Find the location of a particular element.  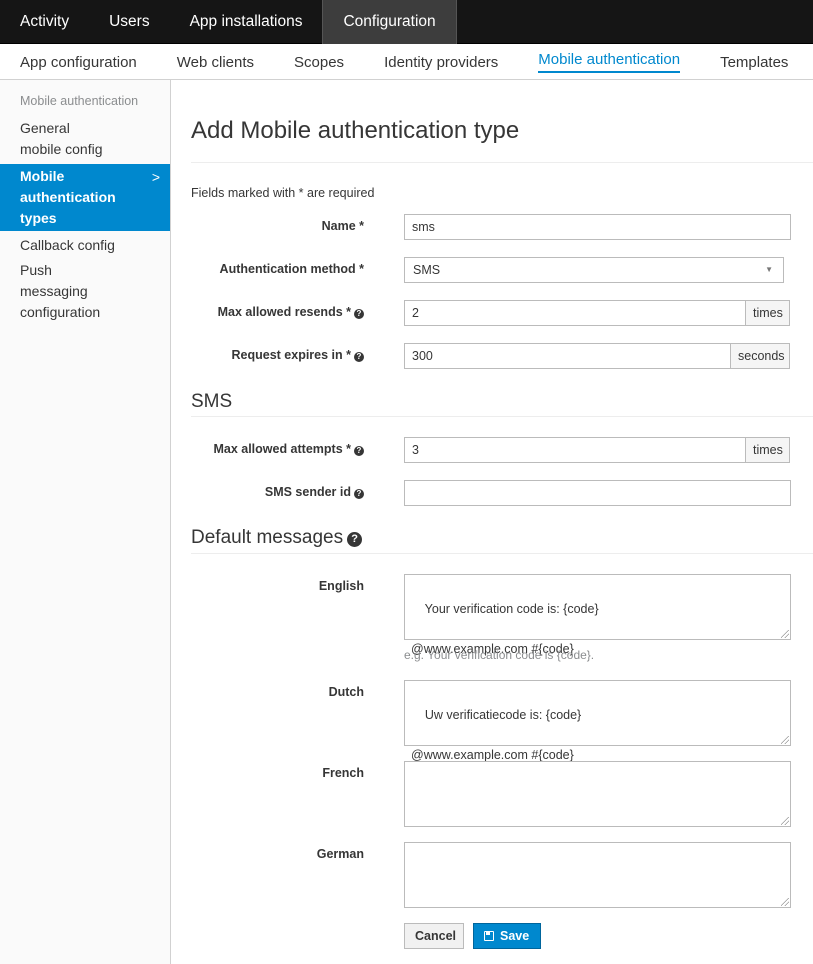

request-expires-label: Request expires in *? is located at coordinates (297, 355).